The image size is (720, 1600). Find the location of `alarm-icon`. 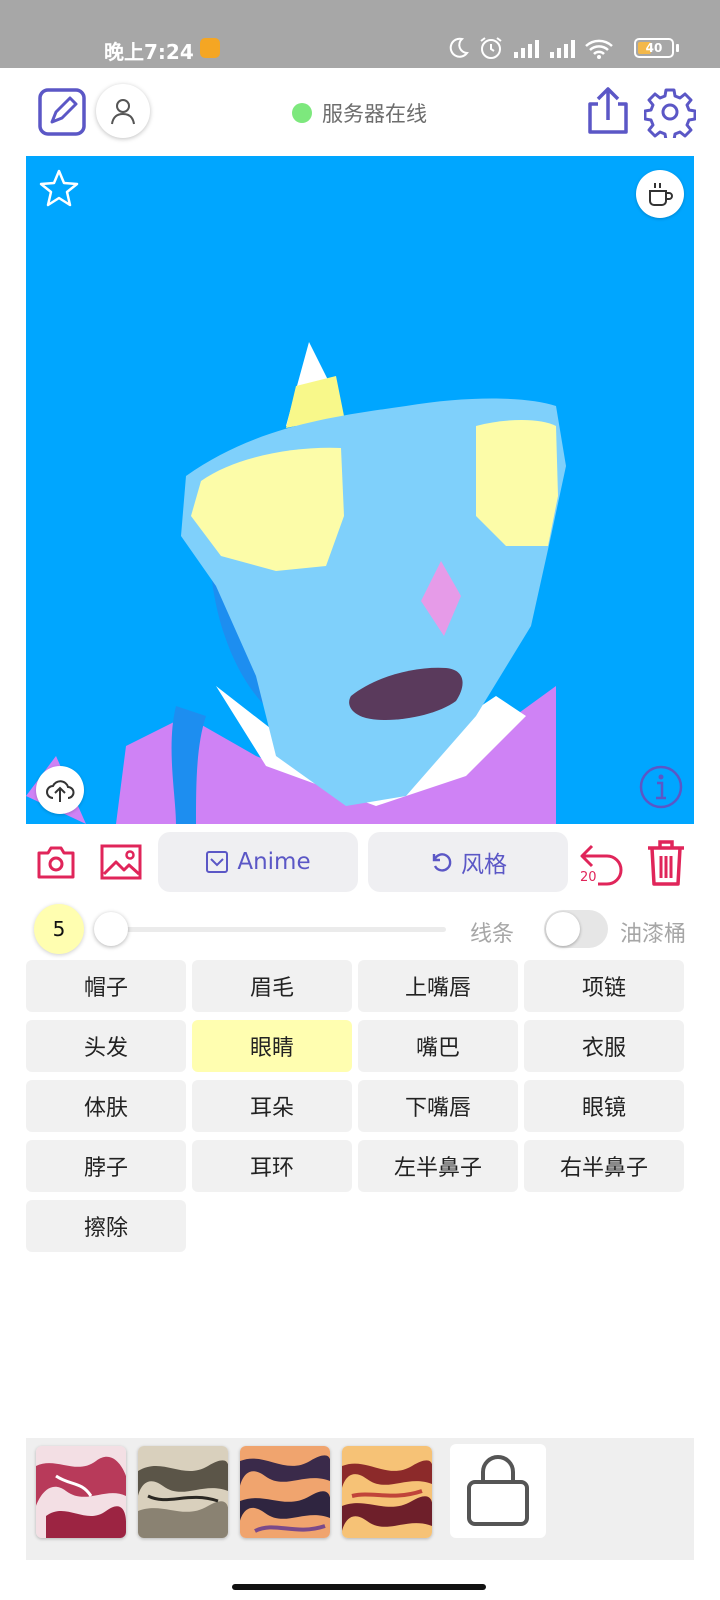

alarm-icon is located at coordinates (491, 50).